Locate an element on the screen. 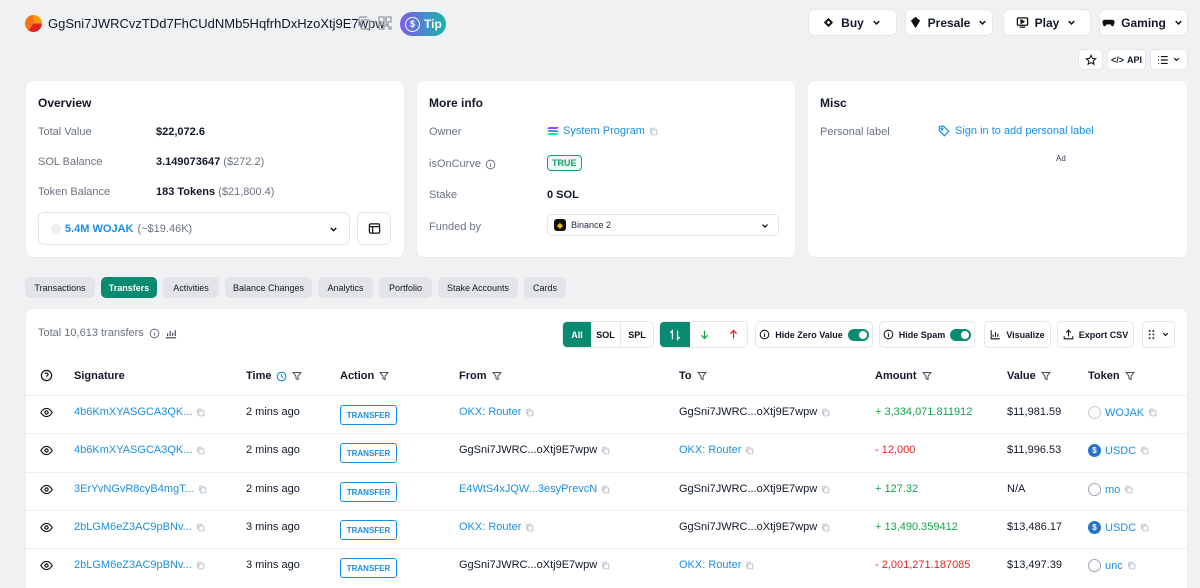 This screenshot has width=1200, height=588. tip-button: $ Tip is located at coordinates (423, 24).